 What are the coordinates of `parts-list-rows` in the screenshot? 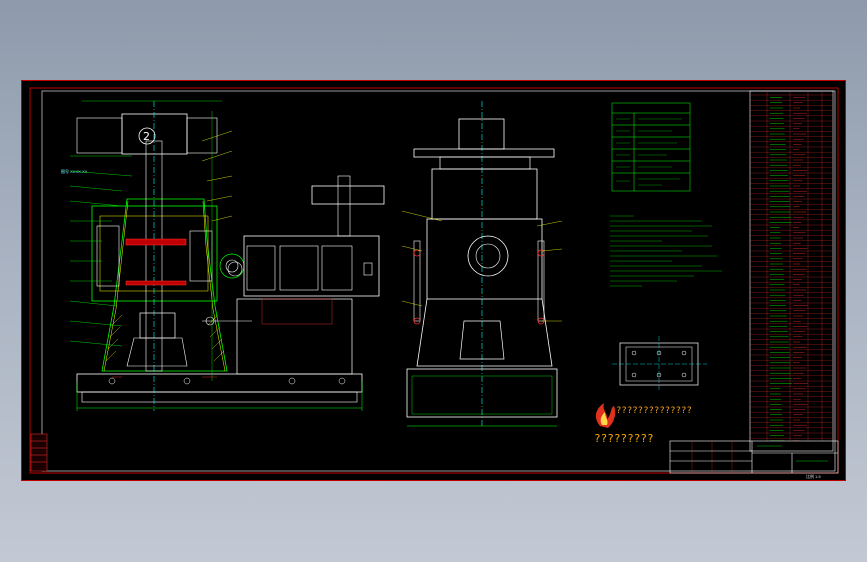 It's located at (791, 266).